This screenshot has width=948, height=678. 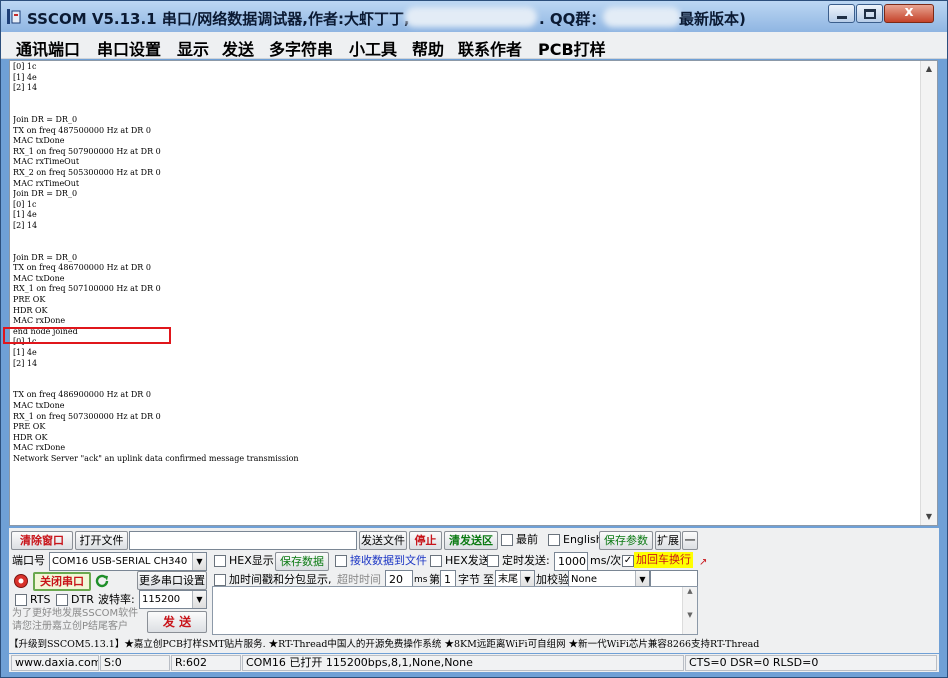 I want to click on save-params-button: 保存参数, so click(x=626, y=540).